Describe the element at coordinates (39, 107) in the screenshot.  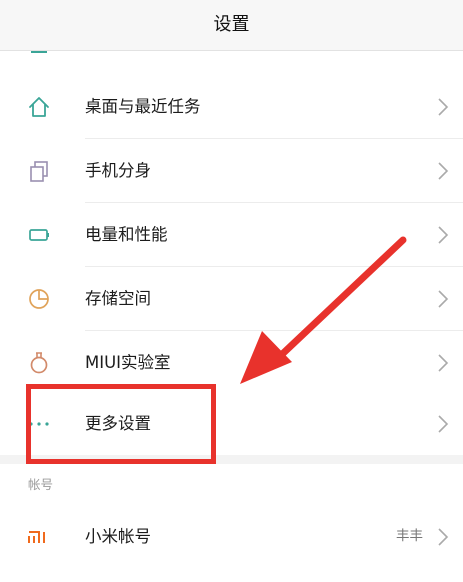
I see `home-icon` at that location.